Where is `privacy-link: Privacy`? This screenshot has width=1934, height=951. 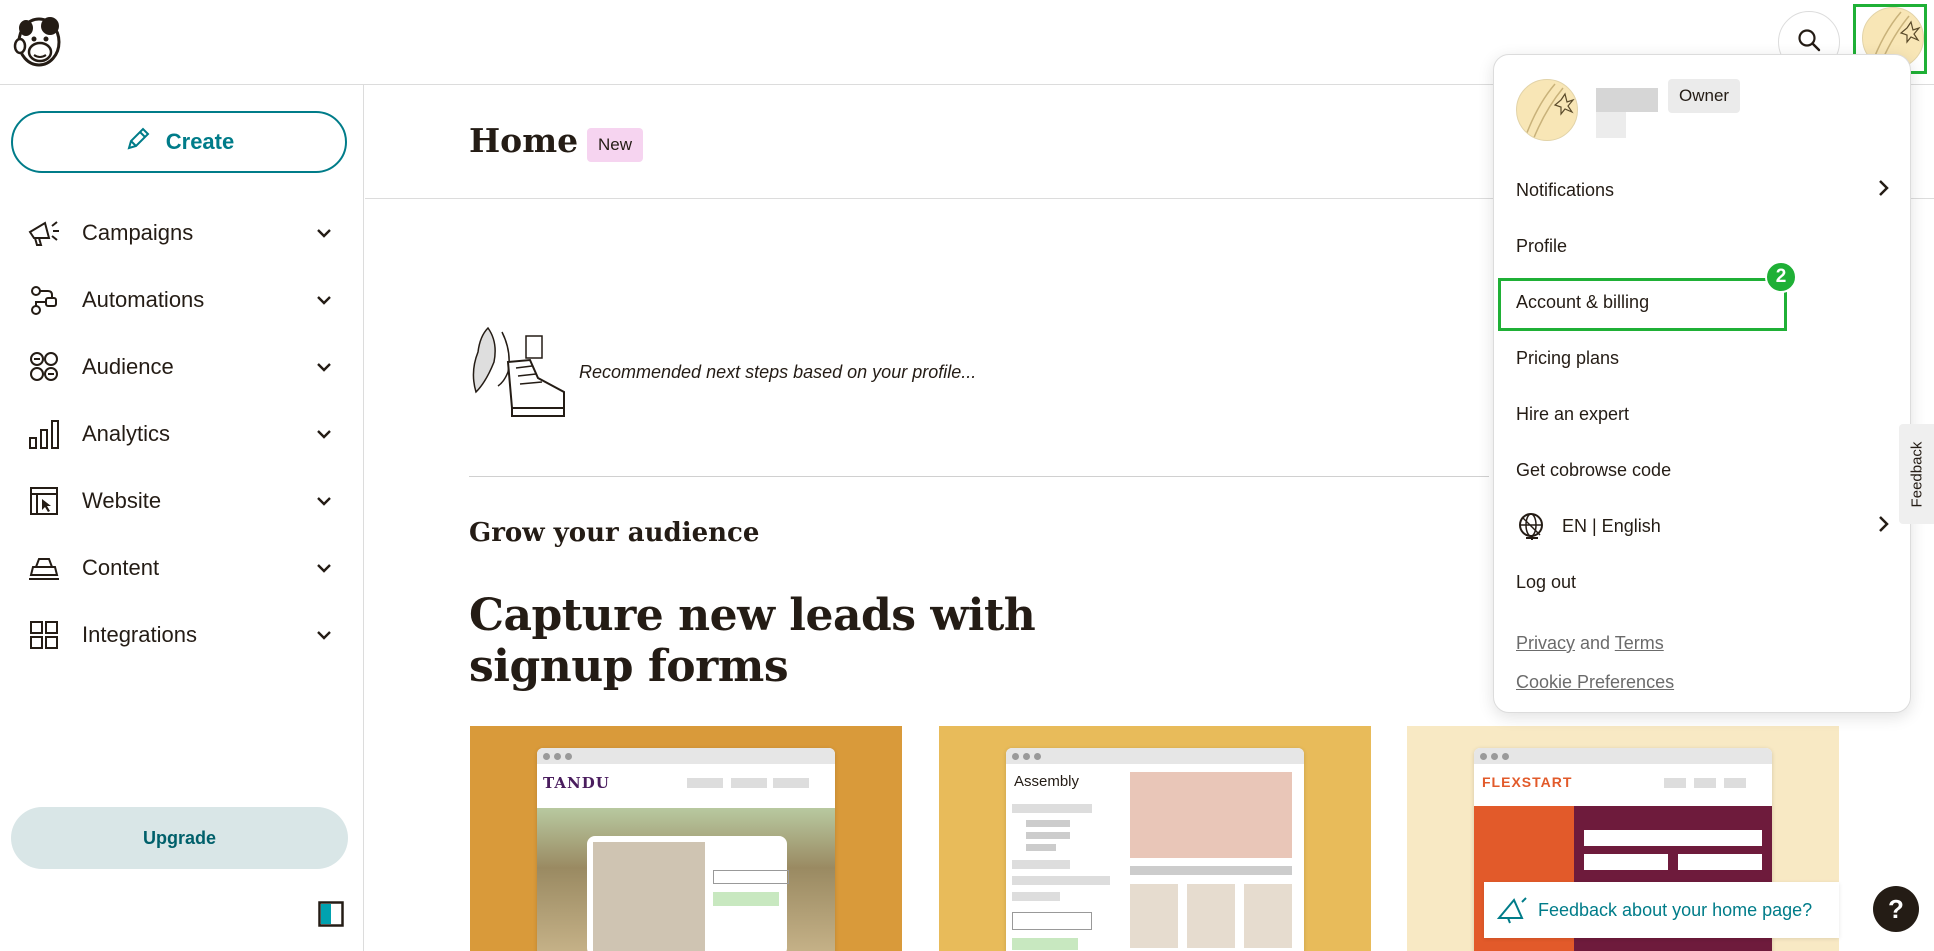
privacy-link: Privacy is located at coordinates (1545, 643).